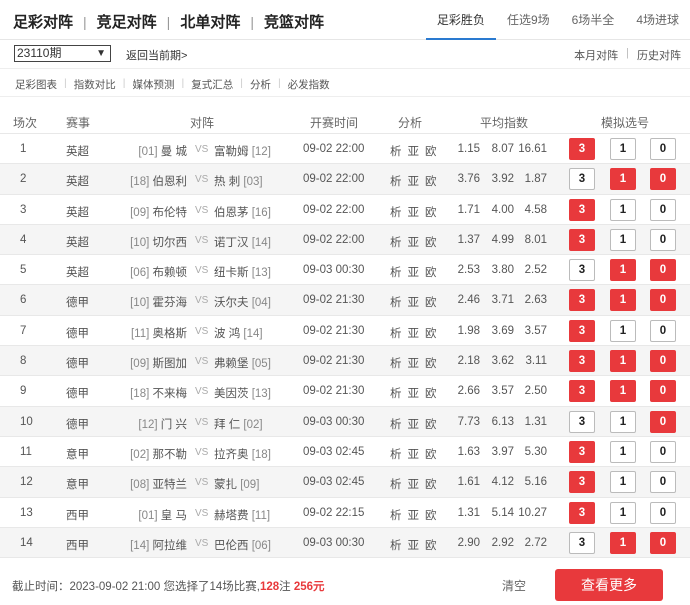 The image size is (690, 605). Describe the element at coordinates (609, 585) in the screenshot. I see `view-more-button: 查看更多` at that location.